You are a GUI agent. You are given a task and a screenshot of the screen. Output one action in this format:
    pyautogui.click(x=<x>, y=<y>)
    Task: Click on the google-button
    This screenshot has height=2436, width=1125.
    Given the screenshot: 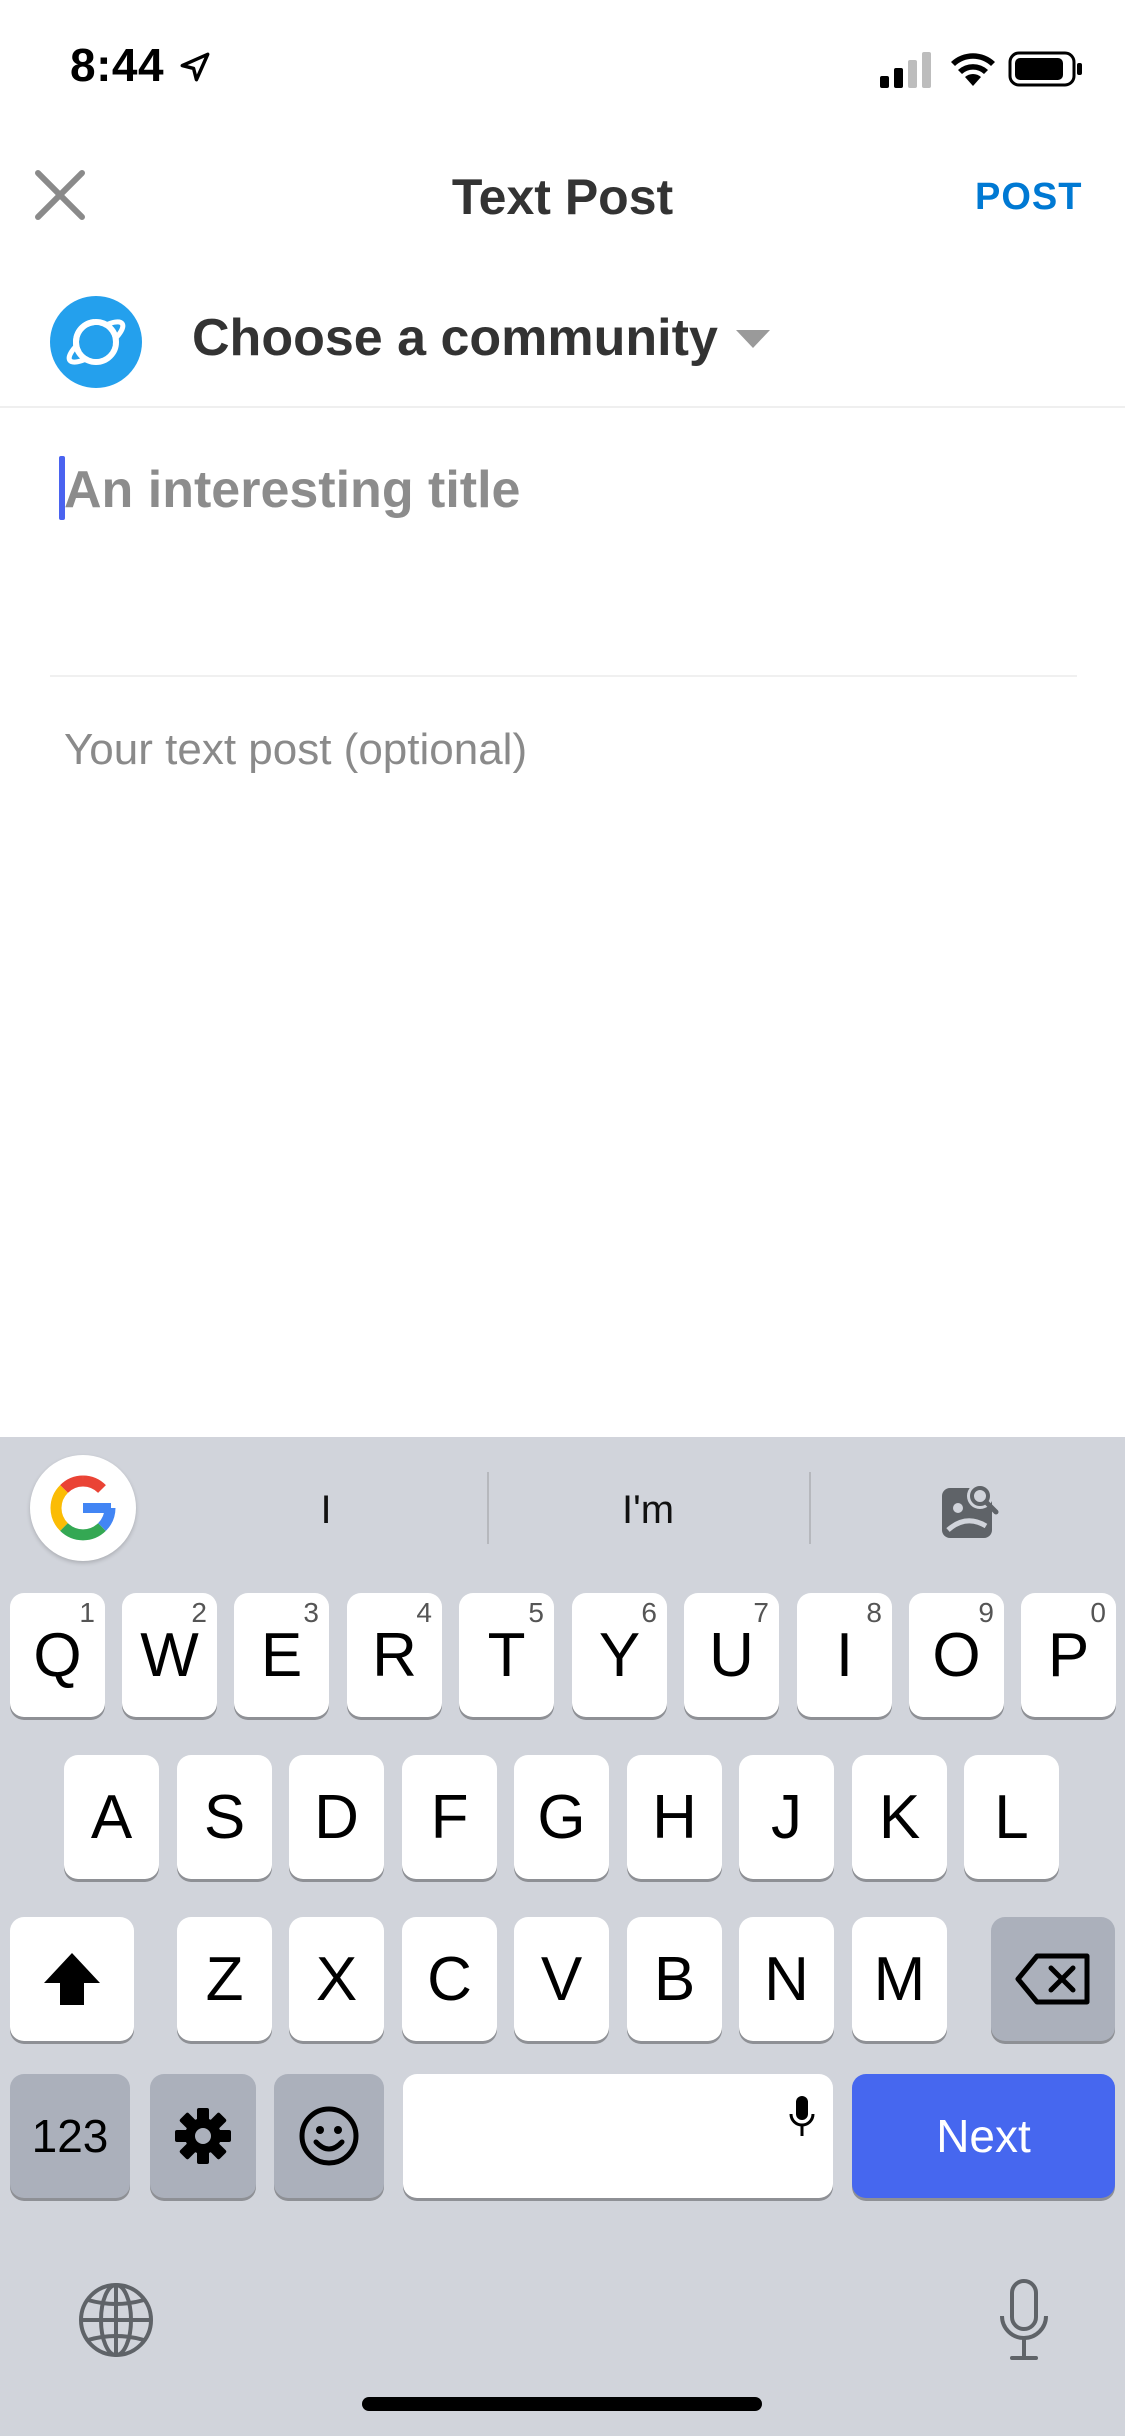 What is the action you would take?
    pyautogui.click(x=83, y=1508)
    